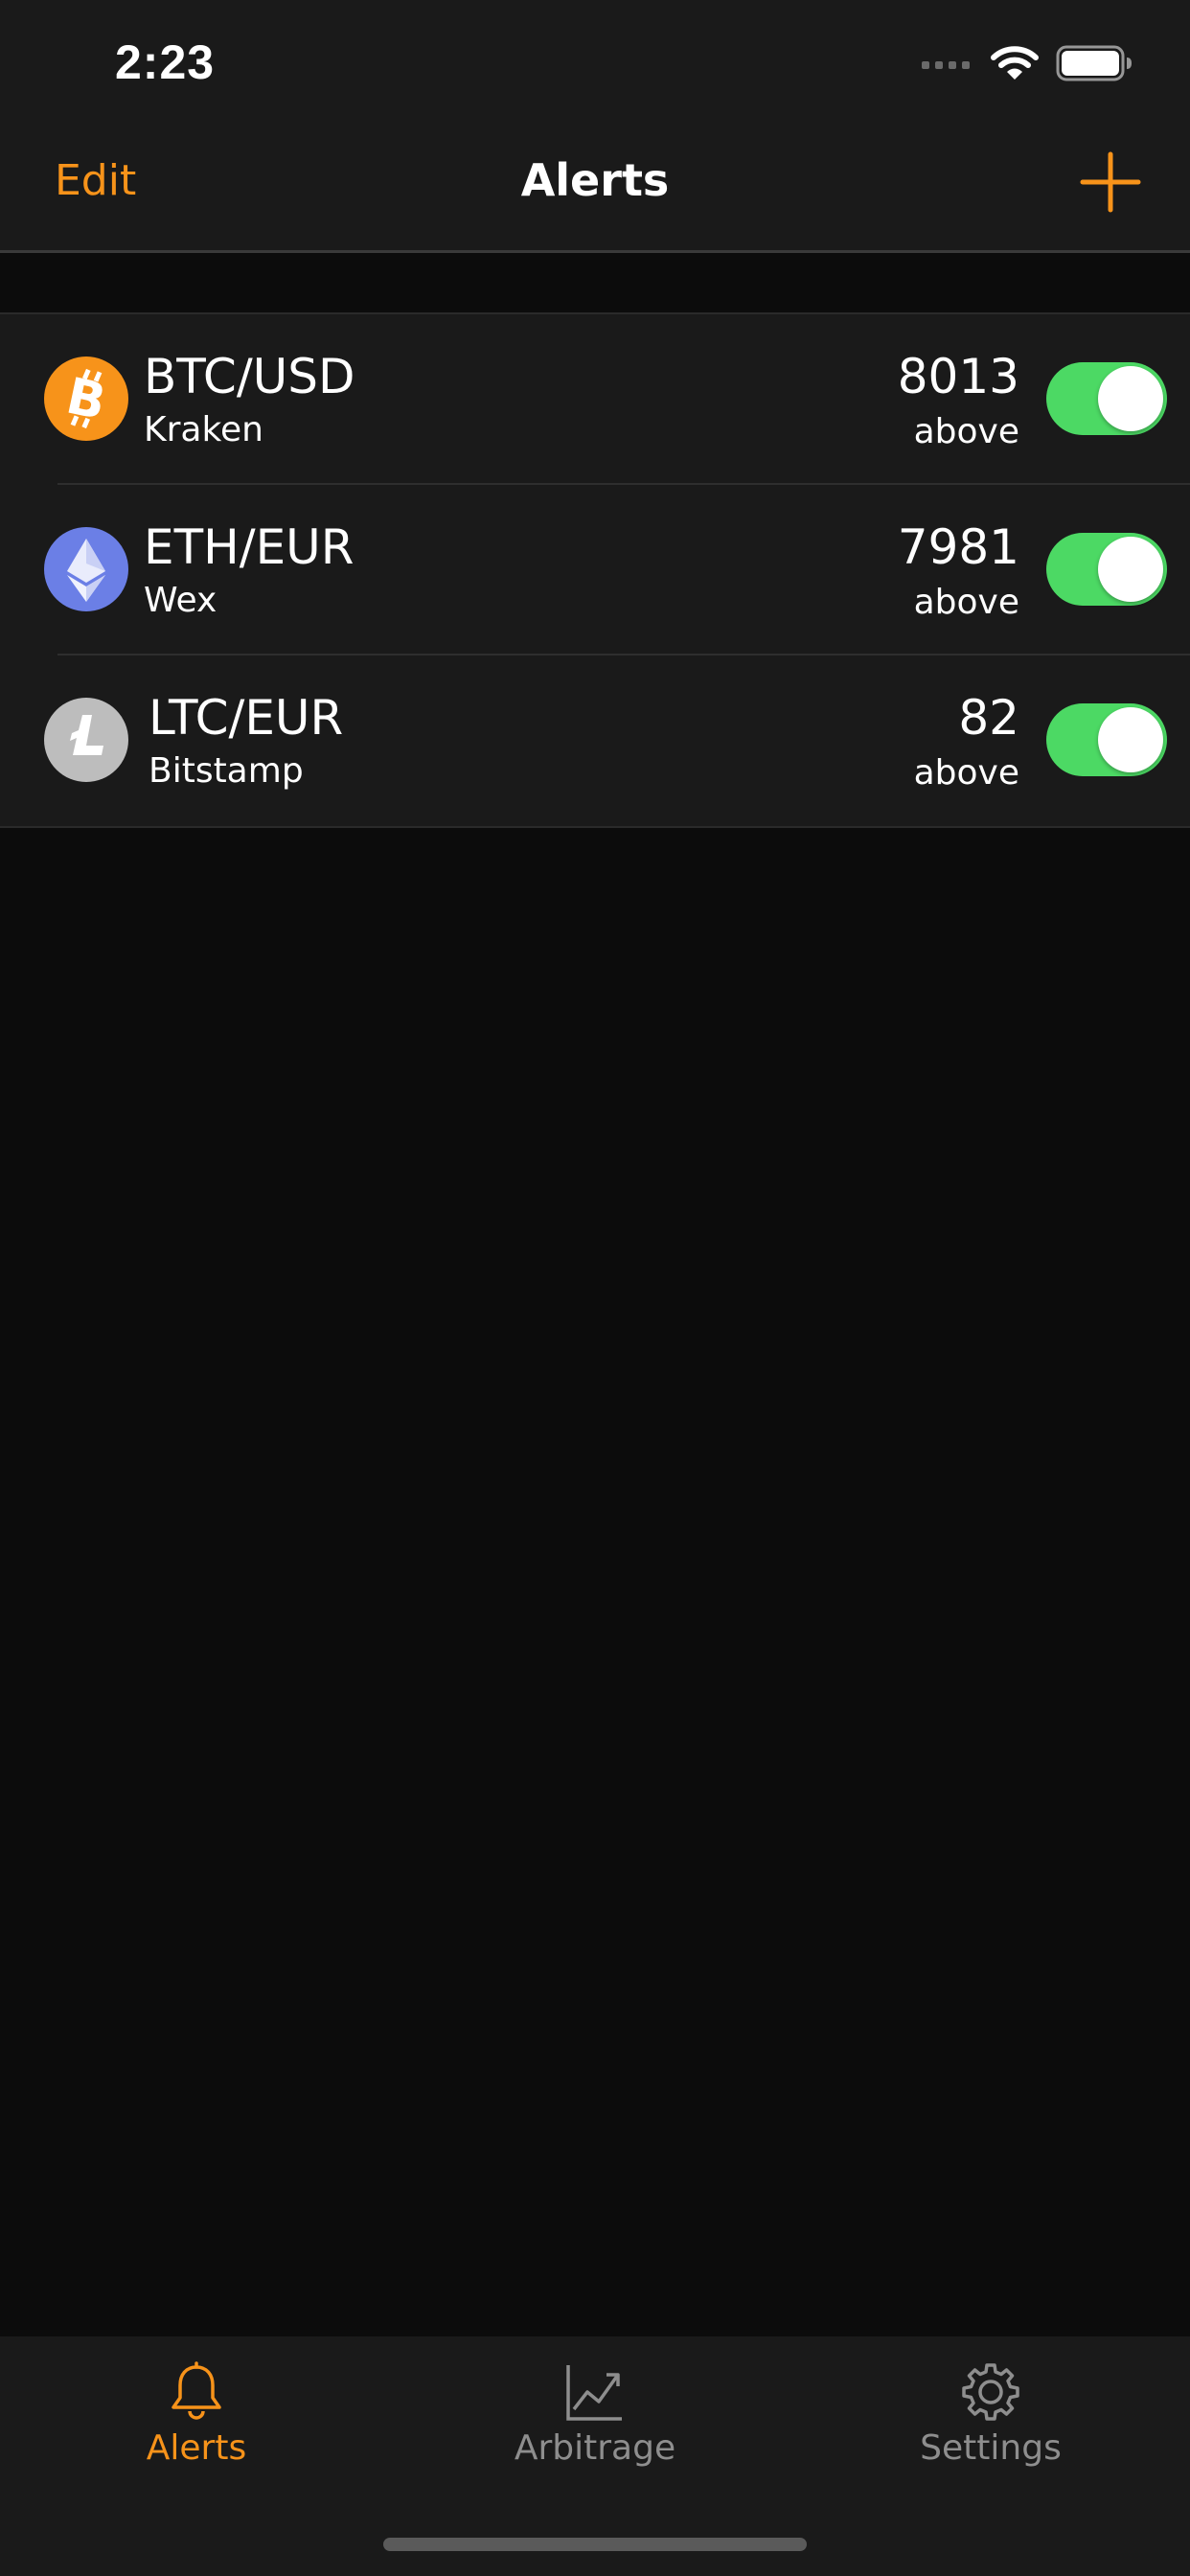  Describe the element at coordinates (203, 429) in the screenshot. I see `alert-exchange: Kraken` at that location.